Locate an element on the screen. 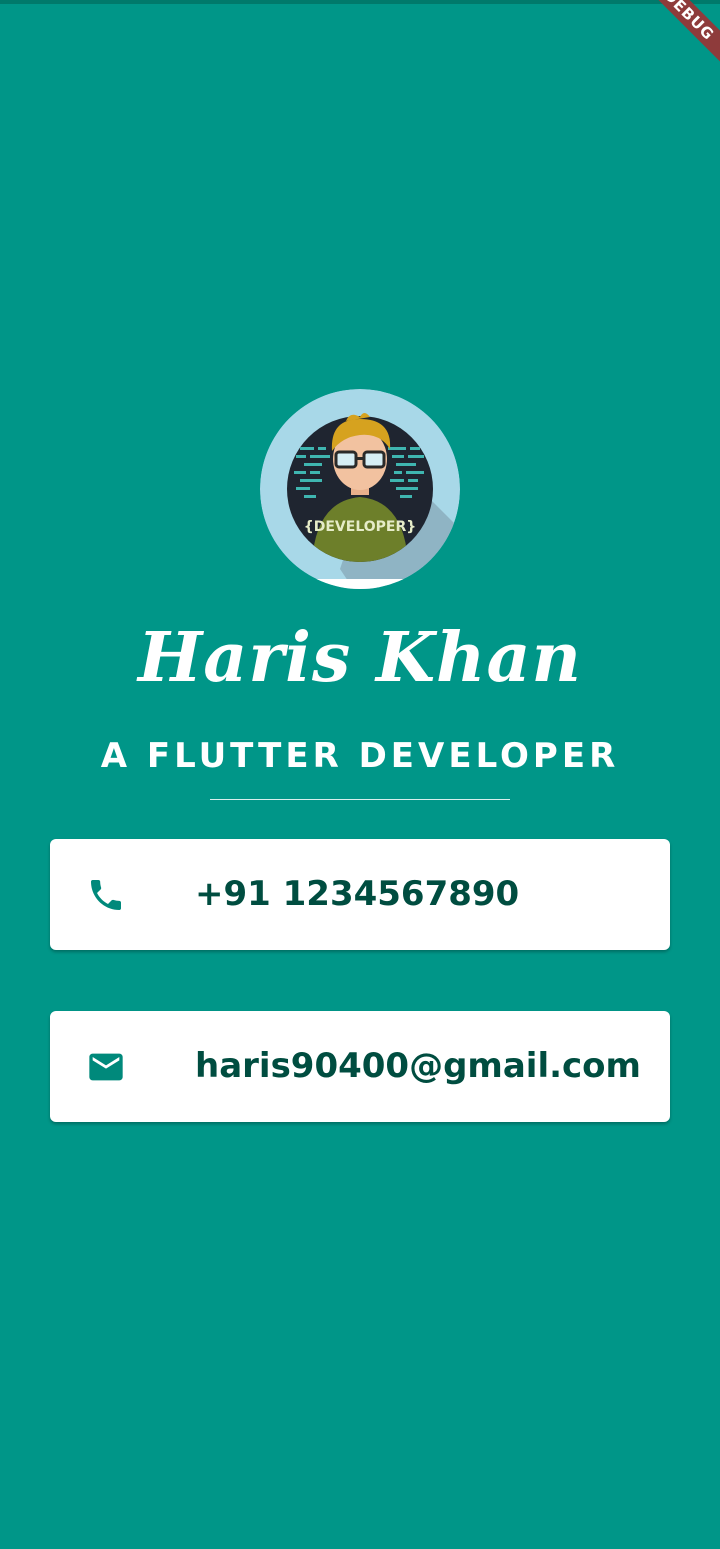 The image size is (720, 1549). profile-name: Haris Khan is located at coordinates (360, 658).